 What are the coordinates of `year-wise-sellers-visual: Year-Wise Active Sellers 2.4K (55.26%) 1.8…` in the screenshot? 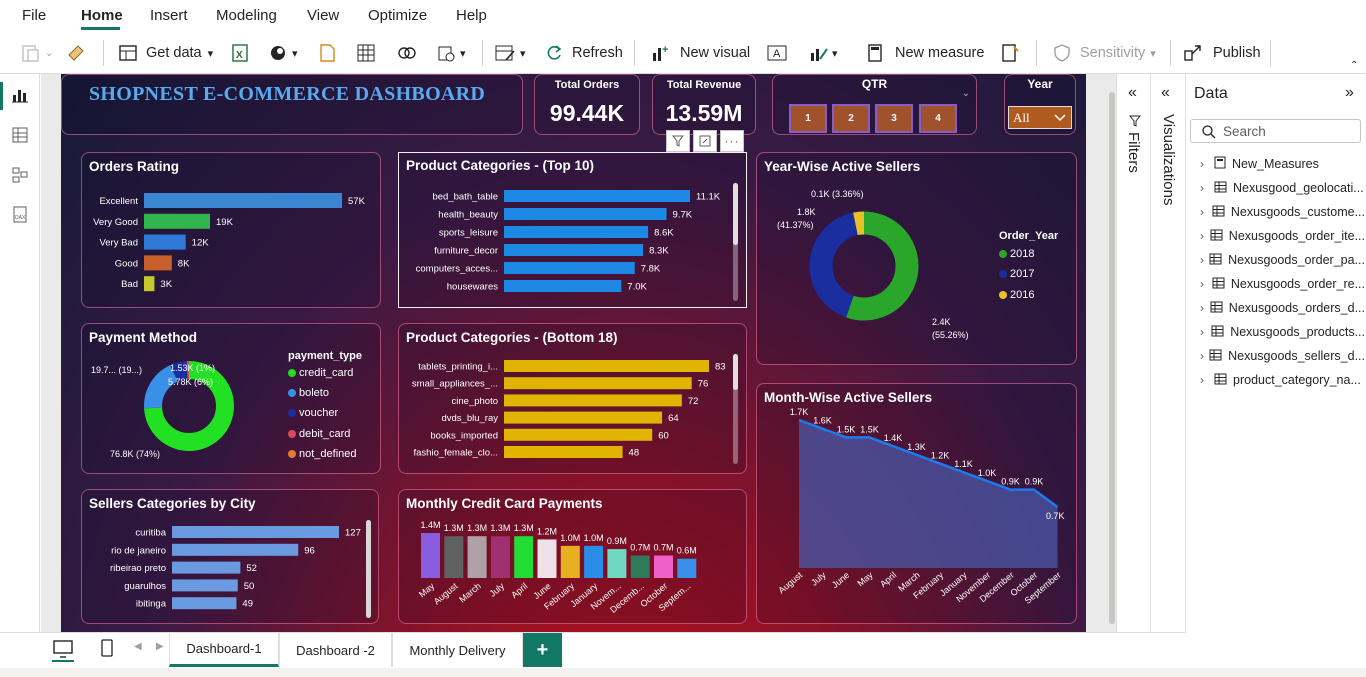 It's located at (916, 258).